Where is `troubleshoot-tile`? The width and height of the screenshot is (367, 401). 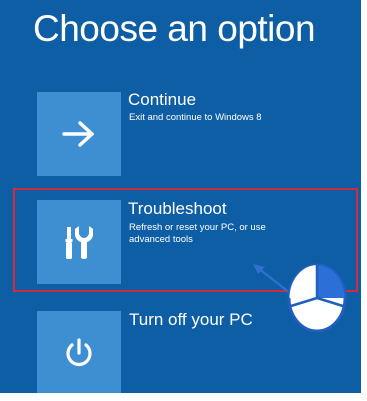 troubleshoot-tile is located at coordinates (79, 242).